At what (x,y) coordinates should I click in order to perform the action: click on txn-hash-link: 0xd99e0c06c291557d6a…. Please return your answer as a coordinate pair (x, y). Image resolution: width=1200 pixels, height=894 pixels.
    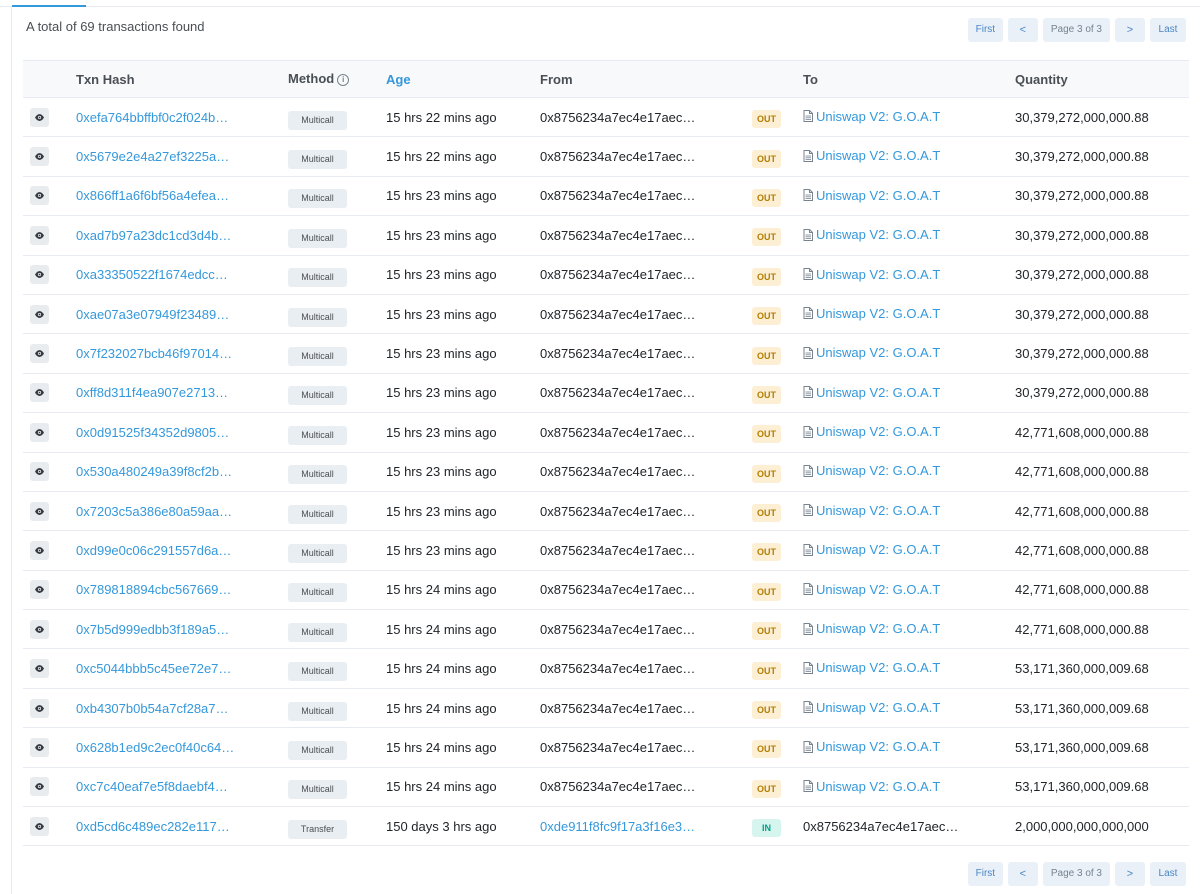
    Looking at the image, I should click on (153, 550).